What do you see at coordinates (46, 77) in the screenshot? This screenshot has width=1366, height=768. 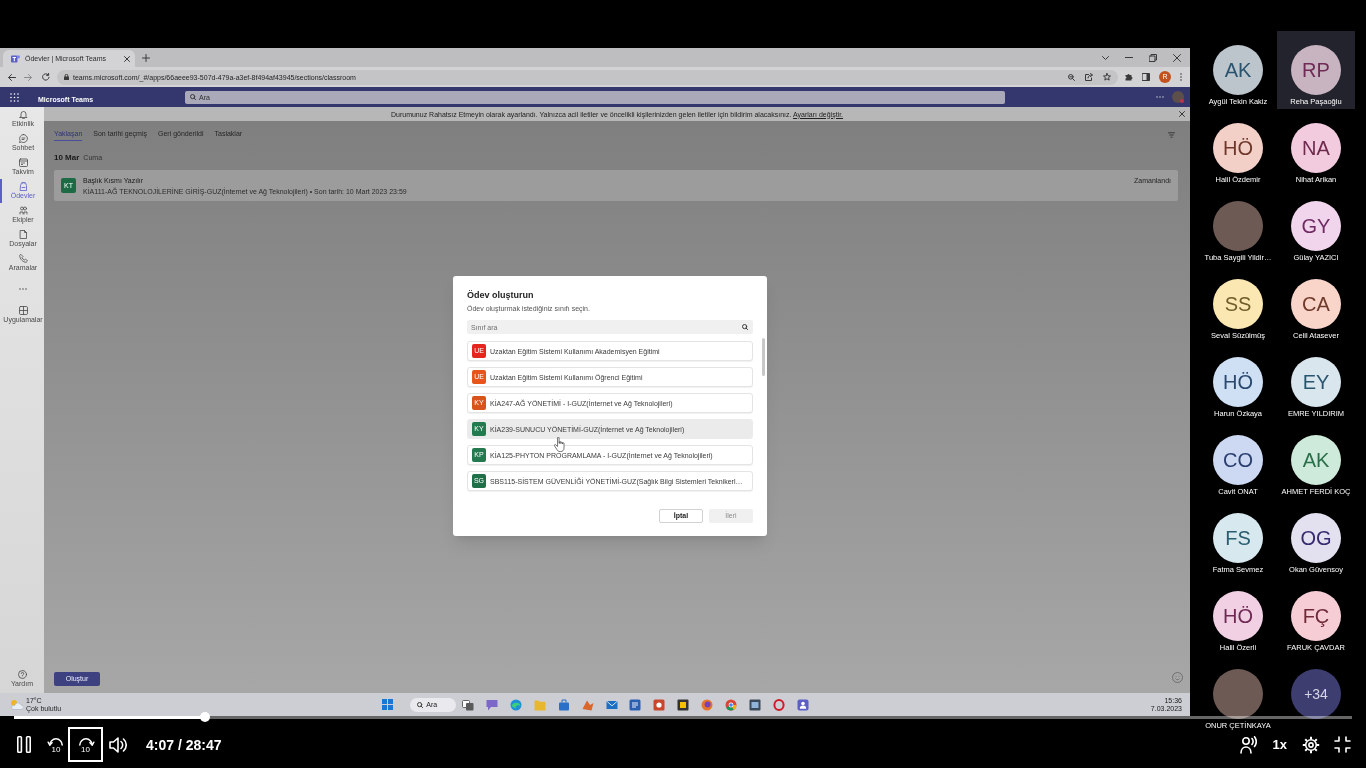 I see `reload-icon` at bounding box center [46, 77].